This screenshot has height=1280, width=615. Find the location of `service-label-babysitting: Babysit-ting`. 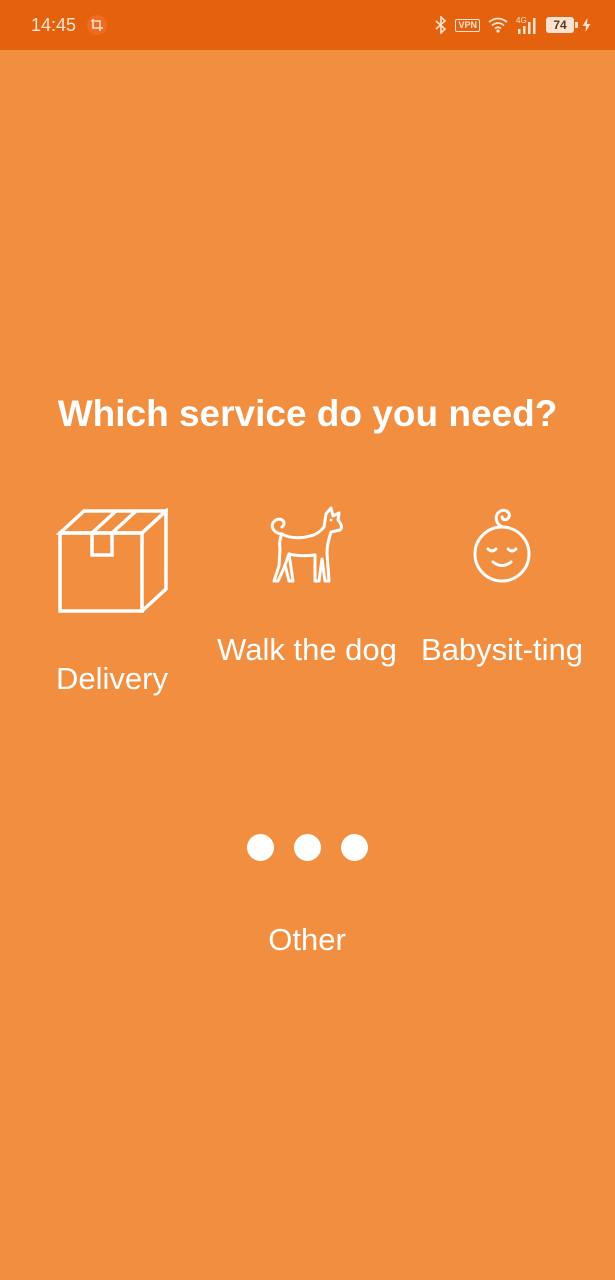

service-label-babysitting: Babysit-ting is located at coordinates (502, 649).